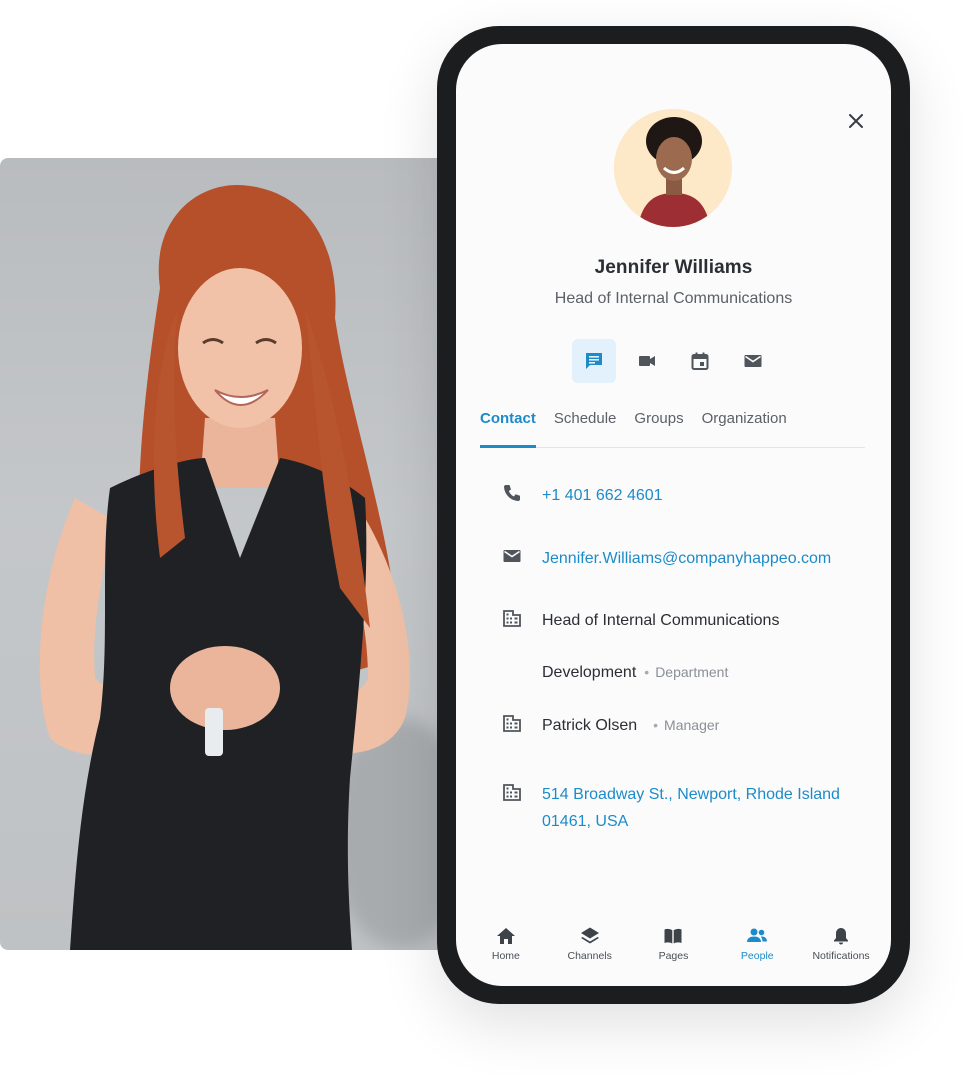 This screenshot has height=1082, width=962. I want to click on calendar-icon, so click(700, 361).